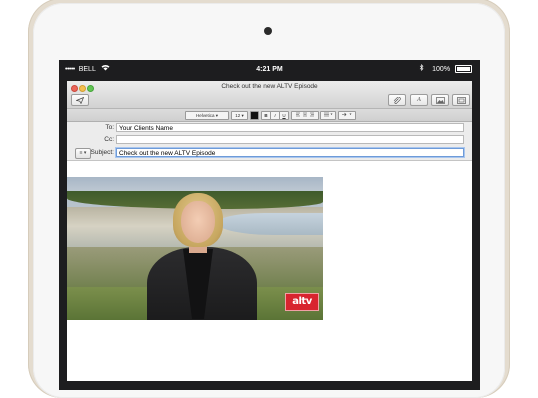  What do you see at coordinates (269, 115) in the screenshot?
I see `format-bar: Helvetica ▾ 12 ▾ B I U` at bounding box center [269, 115].